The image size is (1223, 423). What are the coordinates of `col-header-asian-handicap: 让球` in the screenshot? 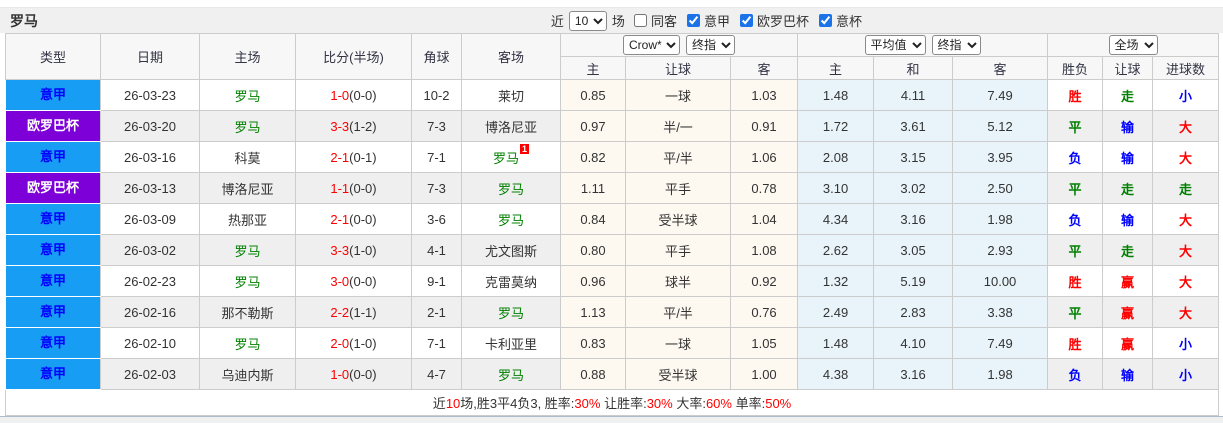 It's located at (678, 68).